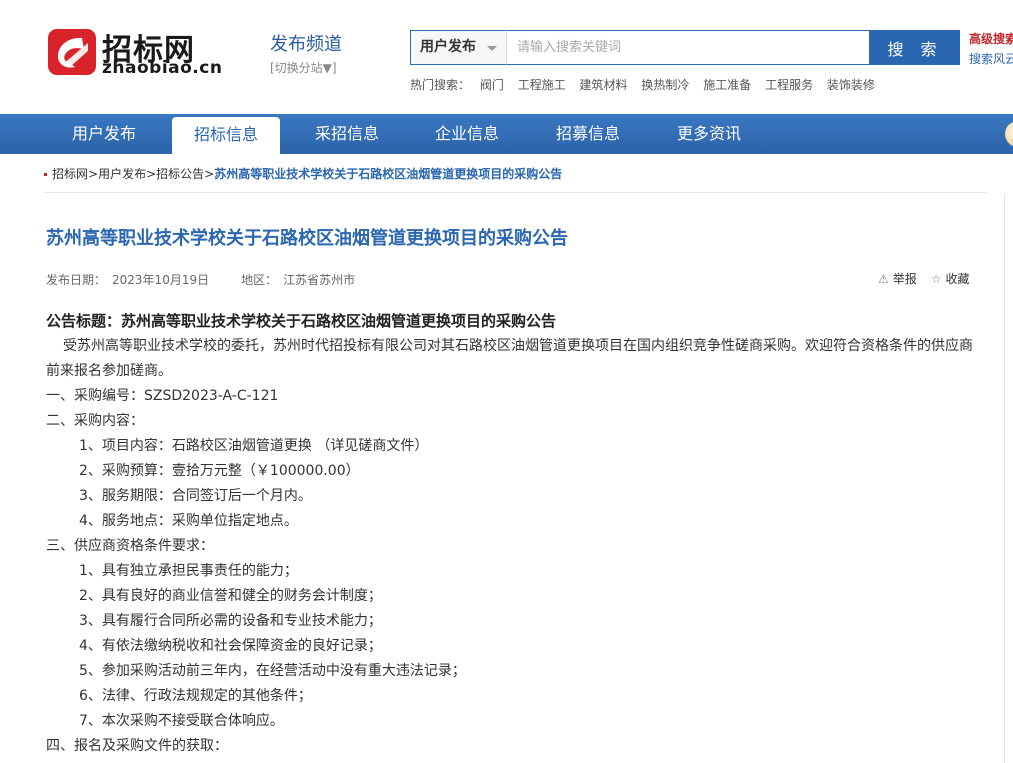 This screenshot has height=763, width=1013. Describe the element at coordinates (230, 646) in the screenshot. I see `list-item: 4、有依法缴纳税收和社会保障资金的良好记录；` at that location.